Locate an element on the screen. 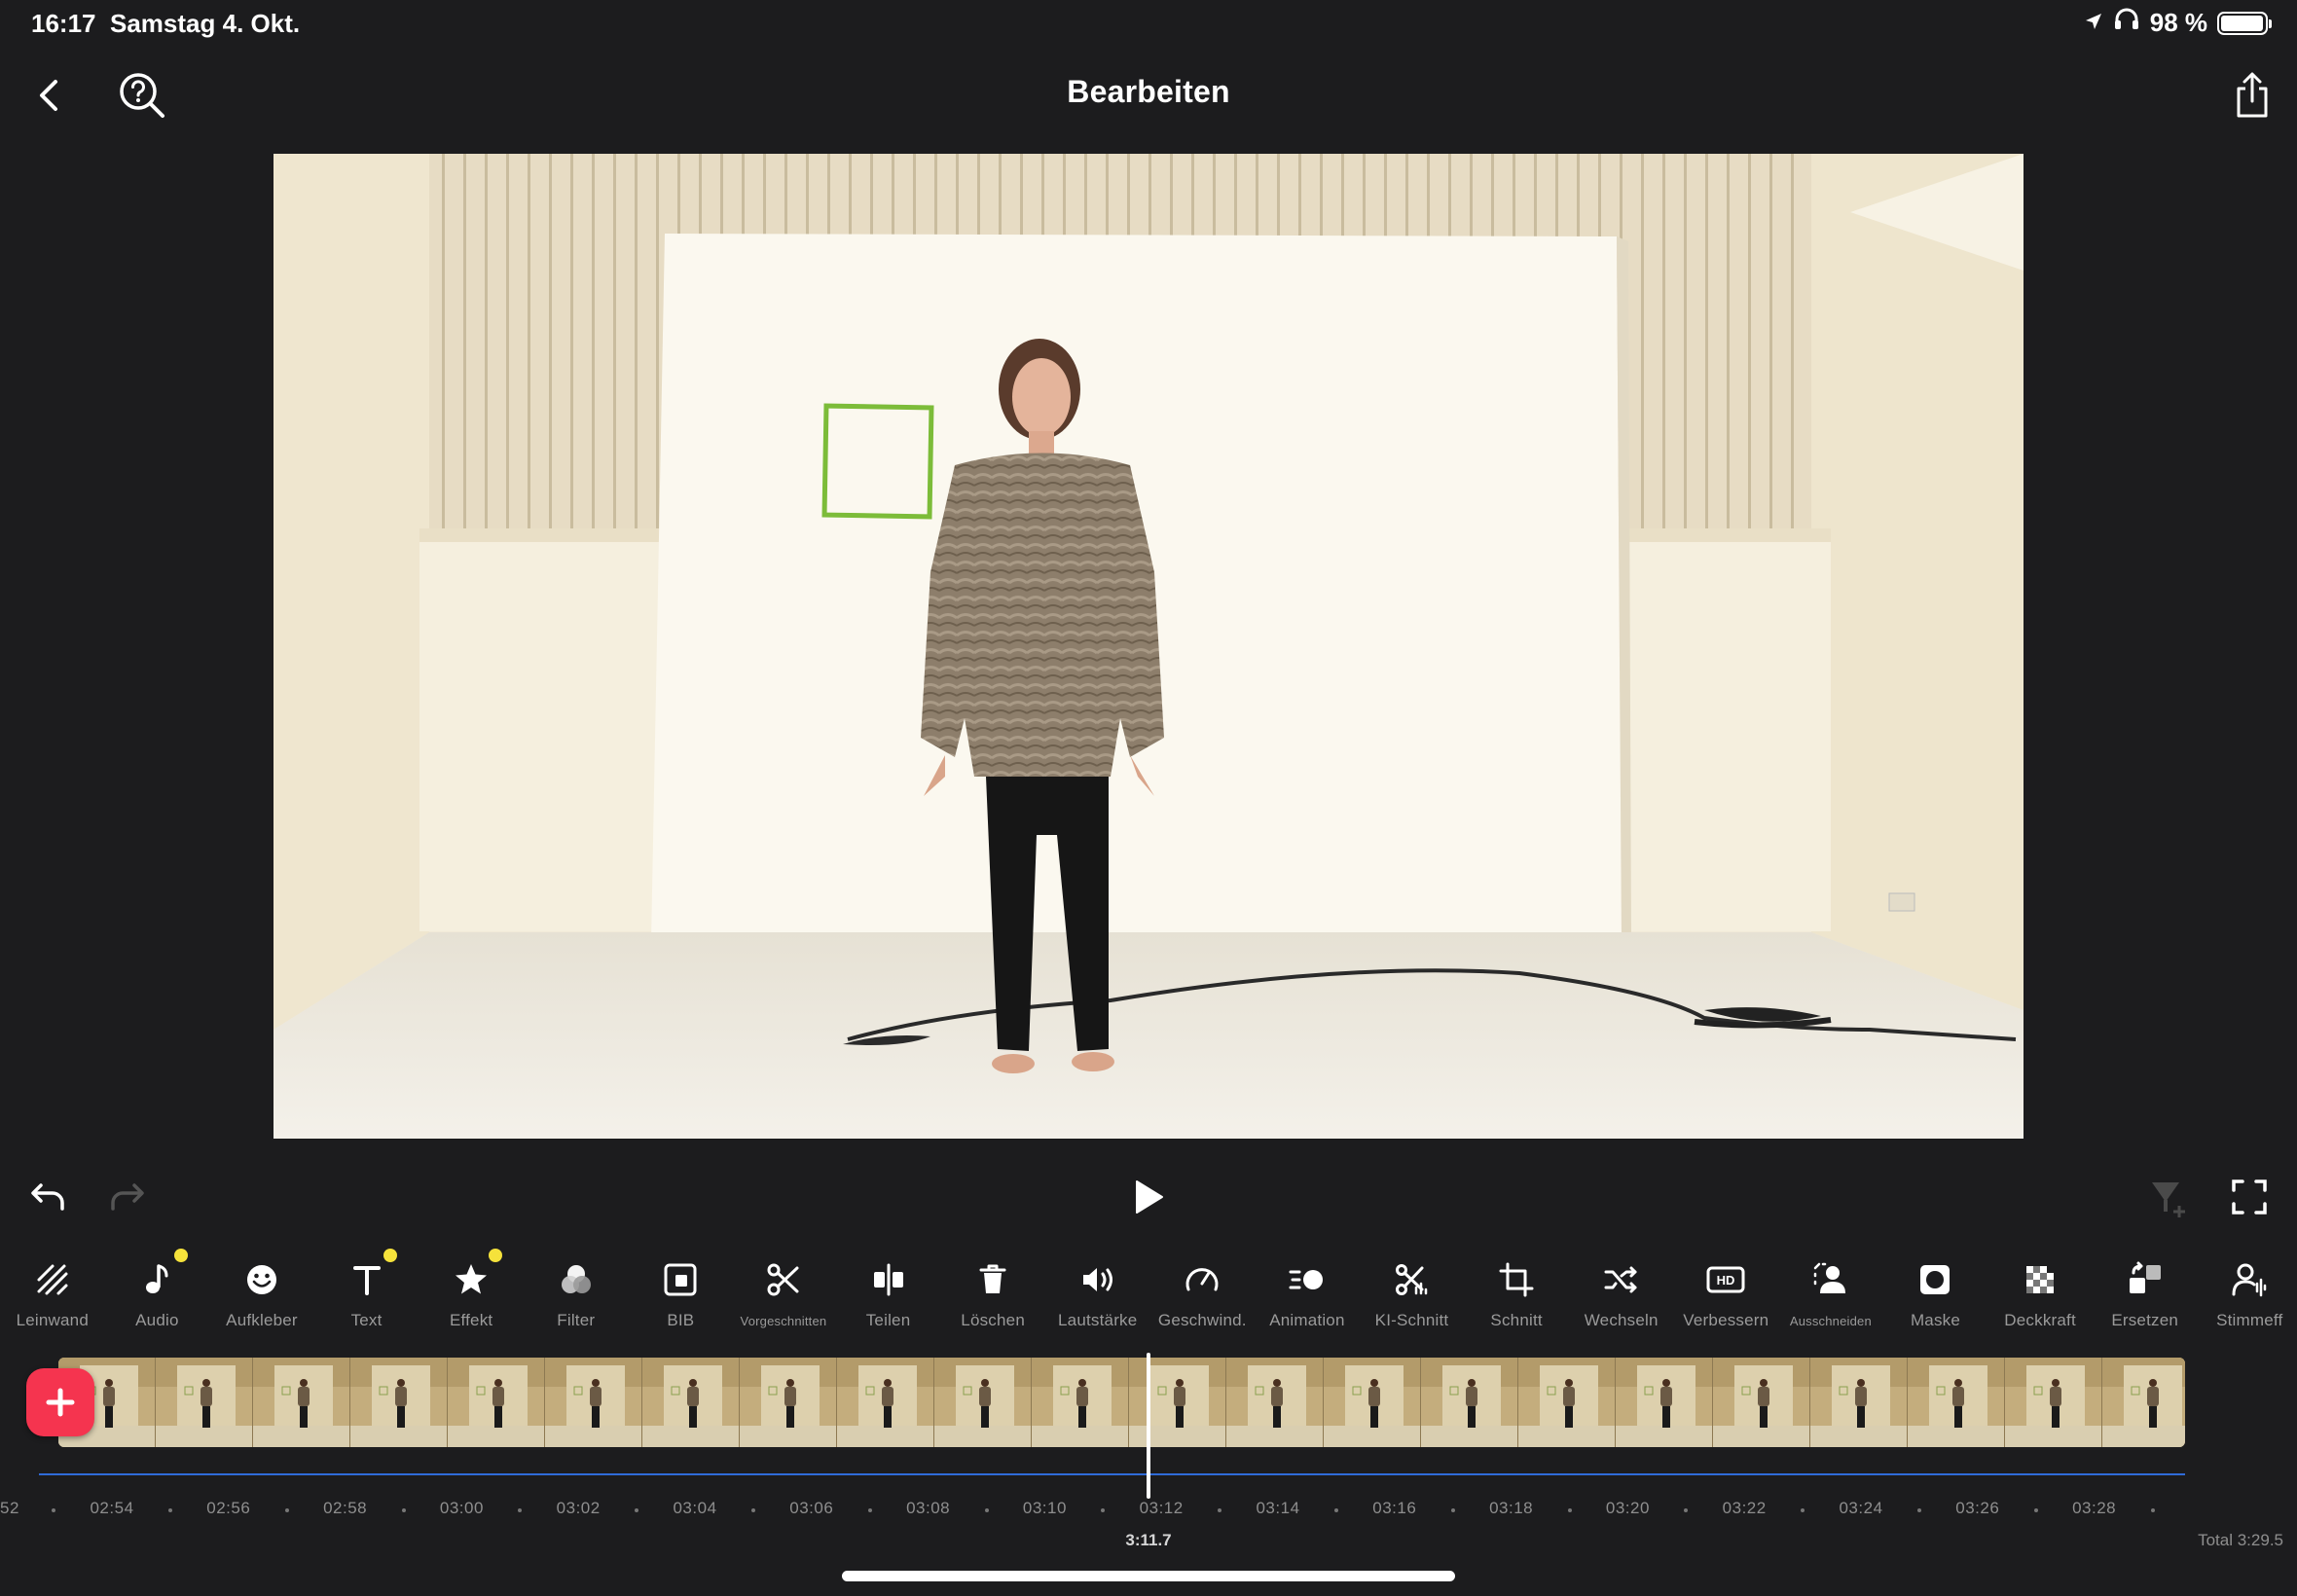 This screenshot has width=2297, height=1596. tool-star: Effekt is located at coordinates (471, 1290).